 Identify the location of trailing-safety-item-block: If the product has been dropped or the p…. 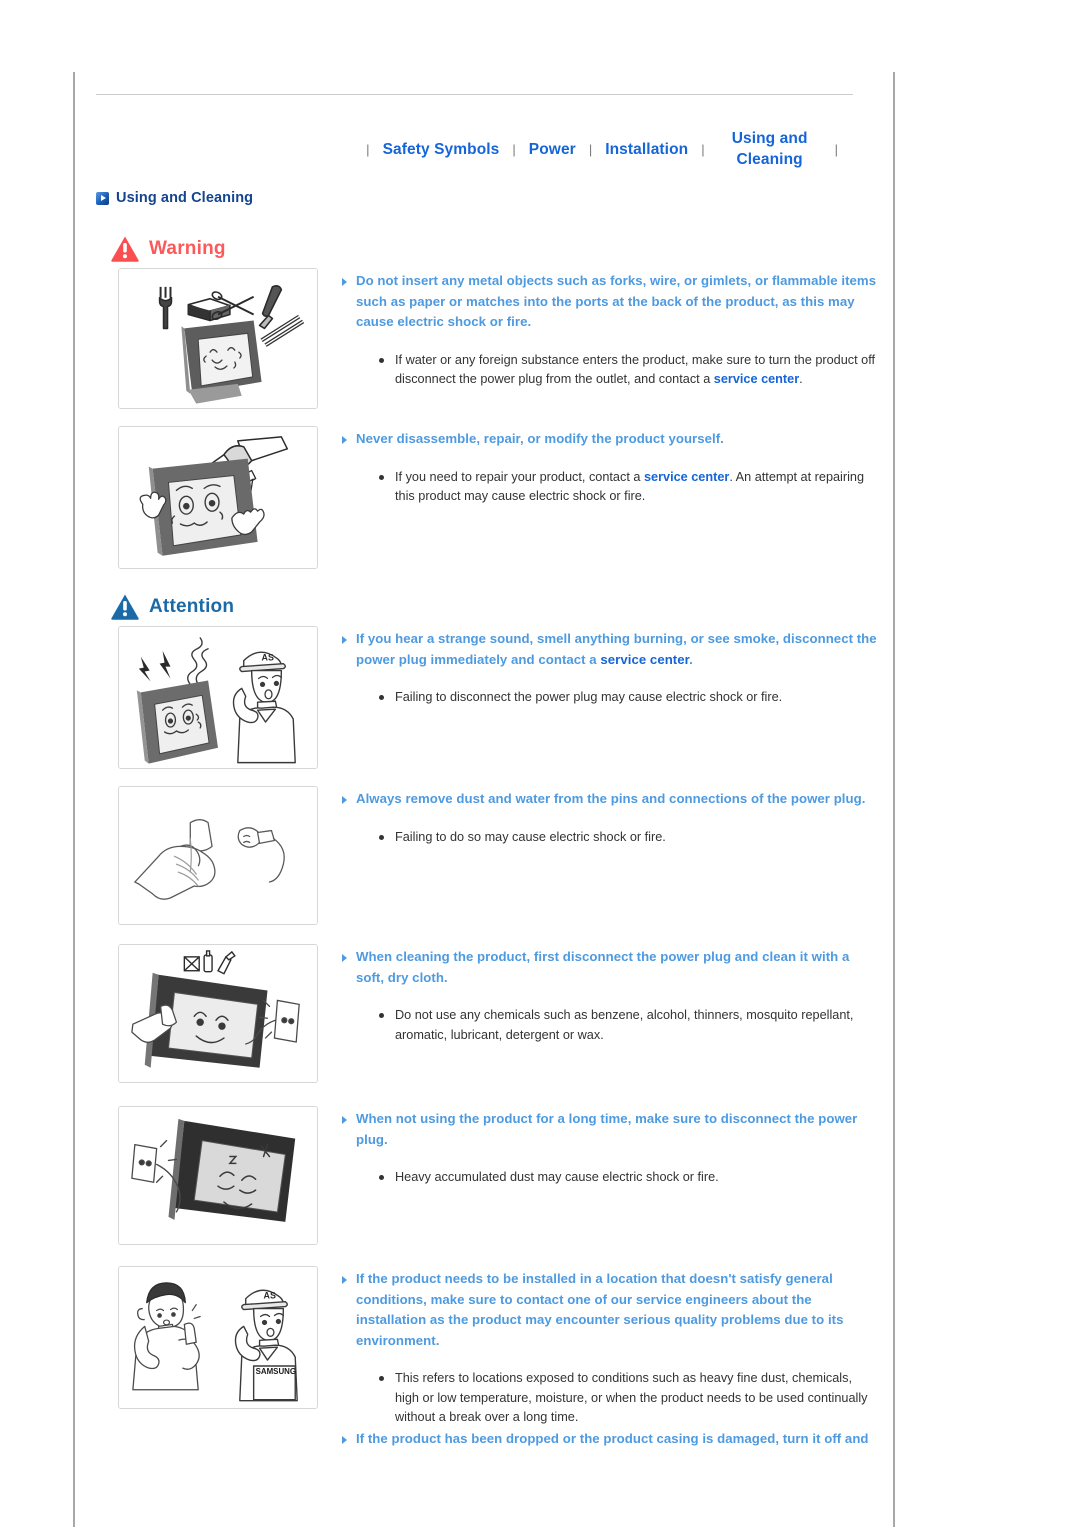
(498, 1438).